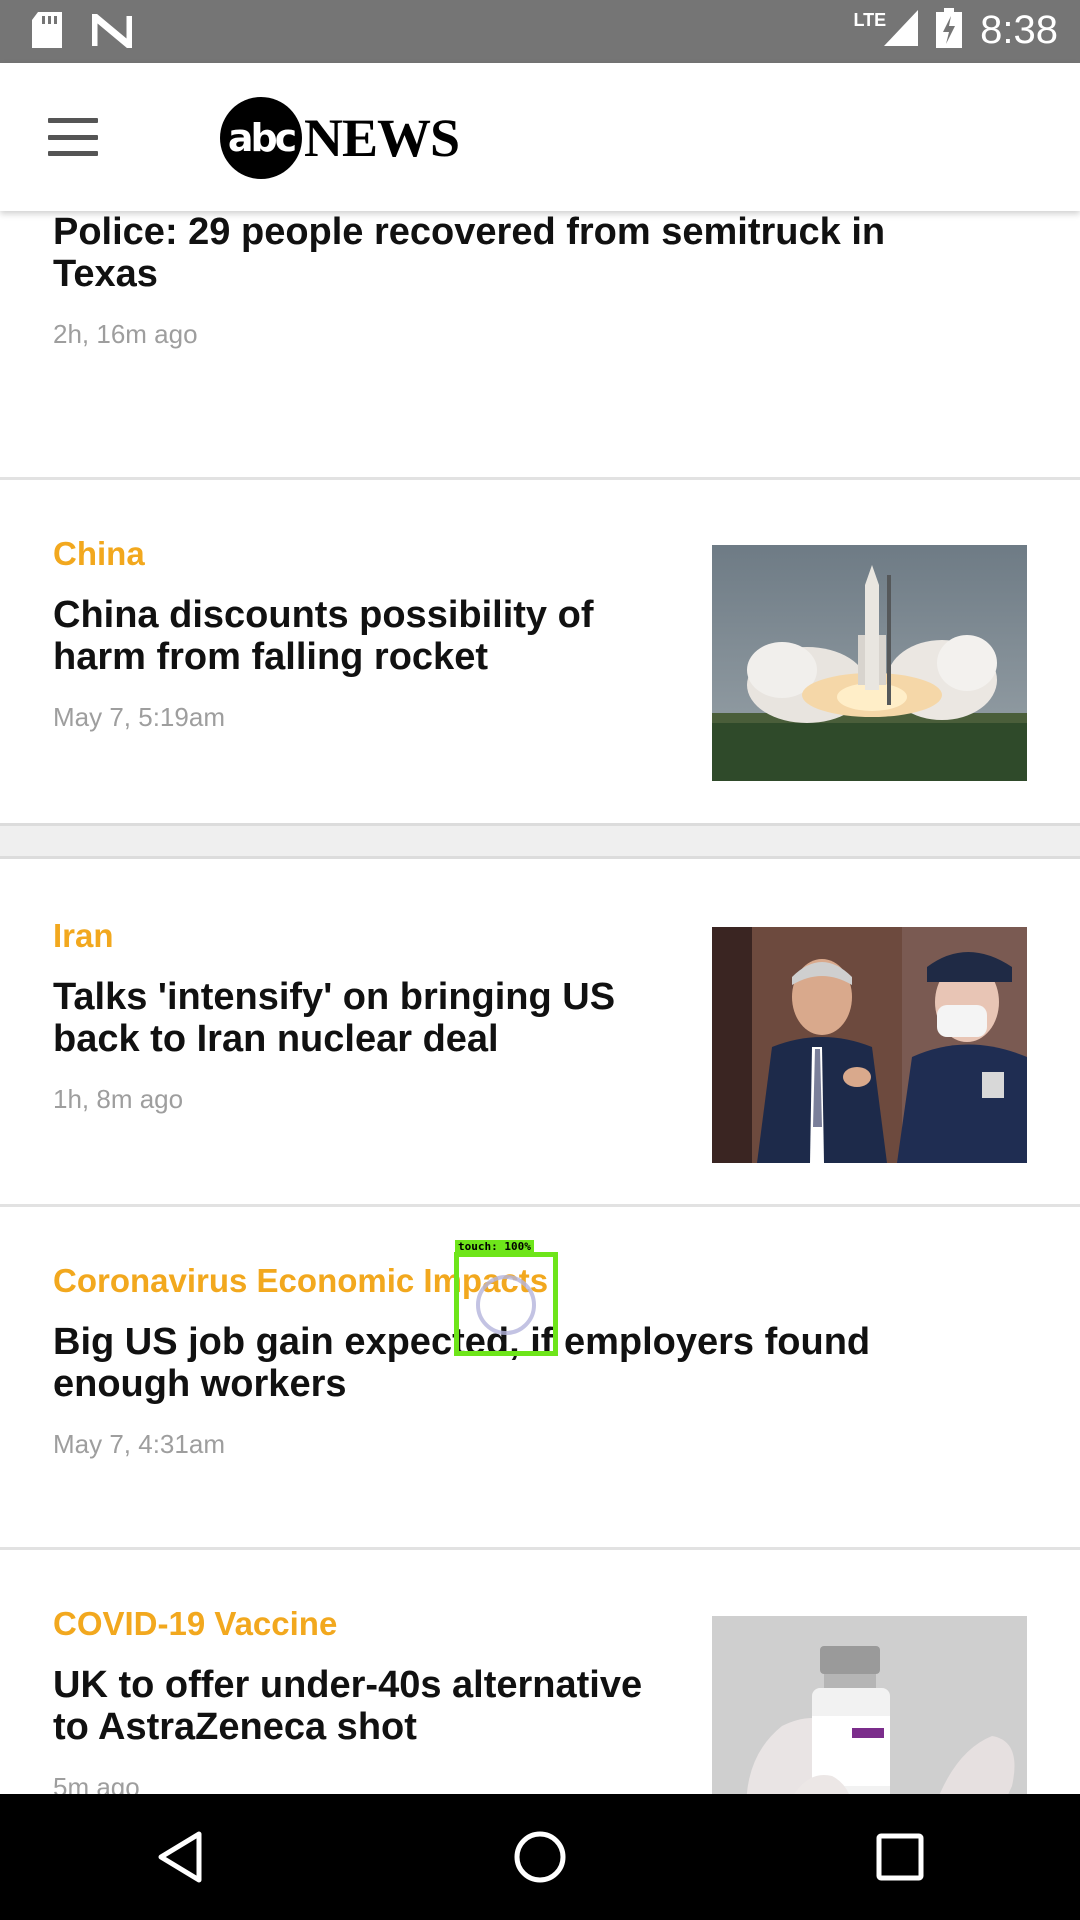  I want to click on timestamp: May 7, 4:31am, so click(139, 1444).